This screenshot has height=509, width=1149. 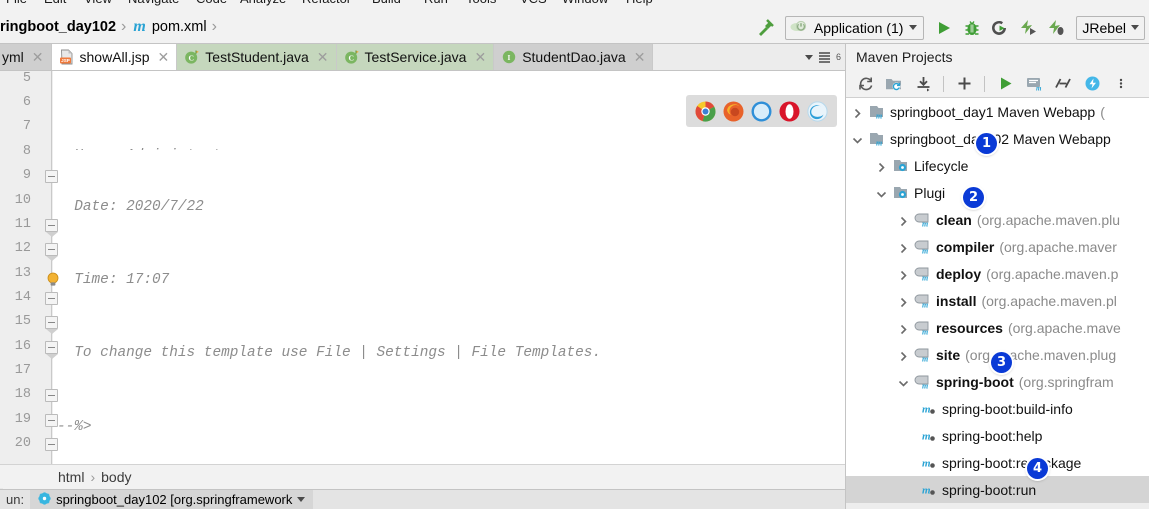 I want to click on tab-list-icon, so click(x=825, y=57).